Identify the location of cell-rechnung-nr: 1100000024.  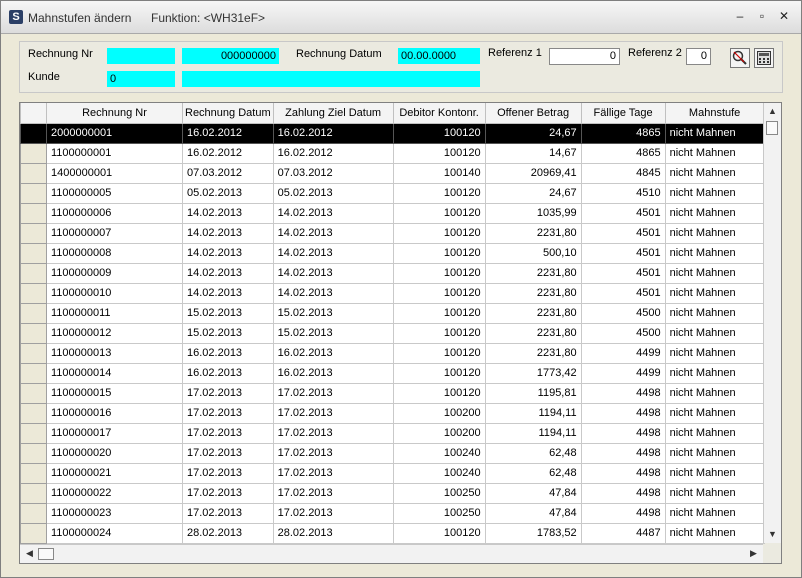
(114, 533).